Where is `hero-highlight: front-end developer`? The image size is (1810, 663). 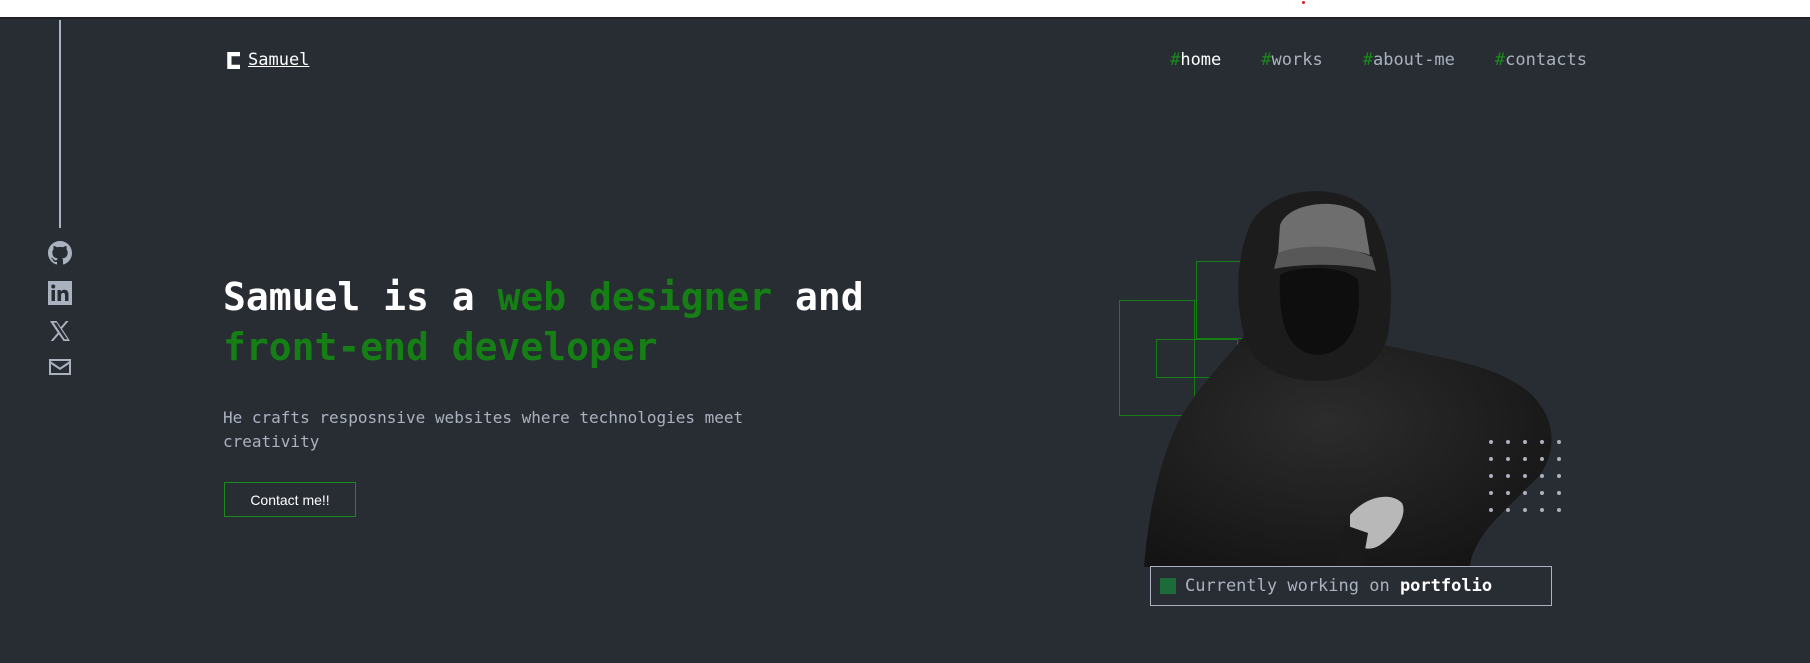 hero-highlight: front-end developer is located at coordinates (440, 347).